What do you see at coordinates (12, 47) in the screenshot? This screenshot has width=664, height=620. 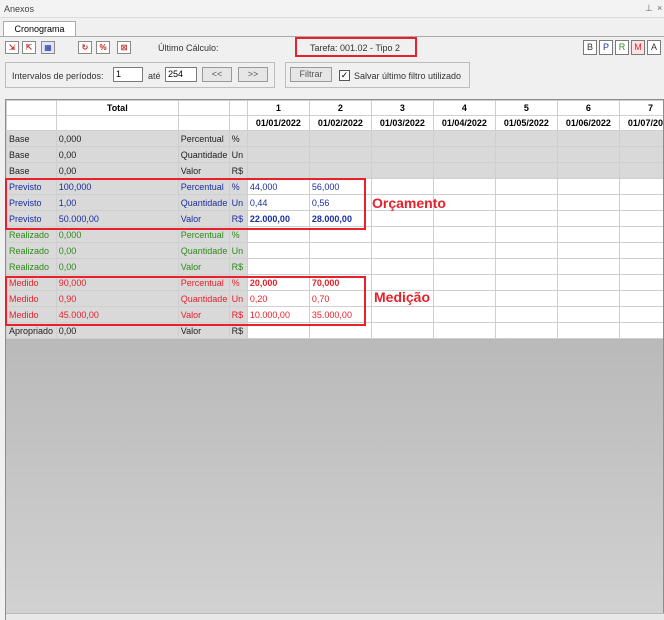 I see `import-icon: ⇲` at bounding box center [12, 47].